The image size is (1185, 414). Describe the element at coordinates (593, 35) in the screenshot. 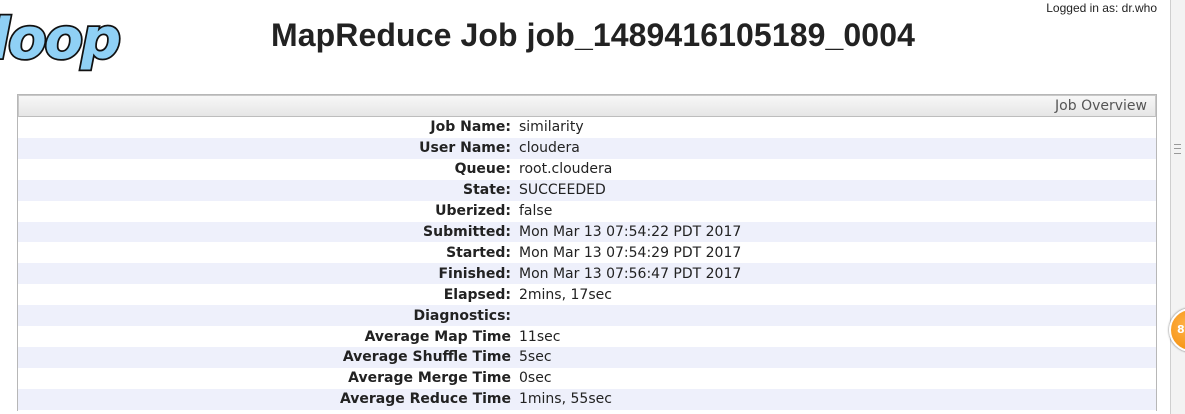

I see `page-title: MapReduce Job job_1489416105189_0004` at that location.